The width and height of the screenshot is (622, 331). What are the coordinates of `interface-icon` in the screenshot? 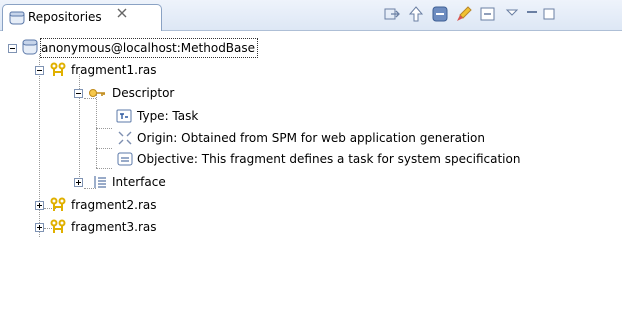 It's located at (100, 185).